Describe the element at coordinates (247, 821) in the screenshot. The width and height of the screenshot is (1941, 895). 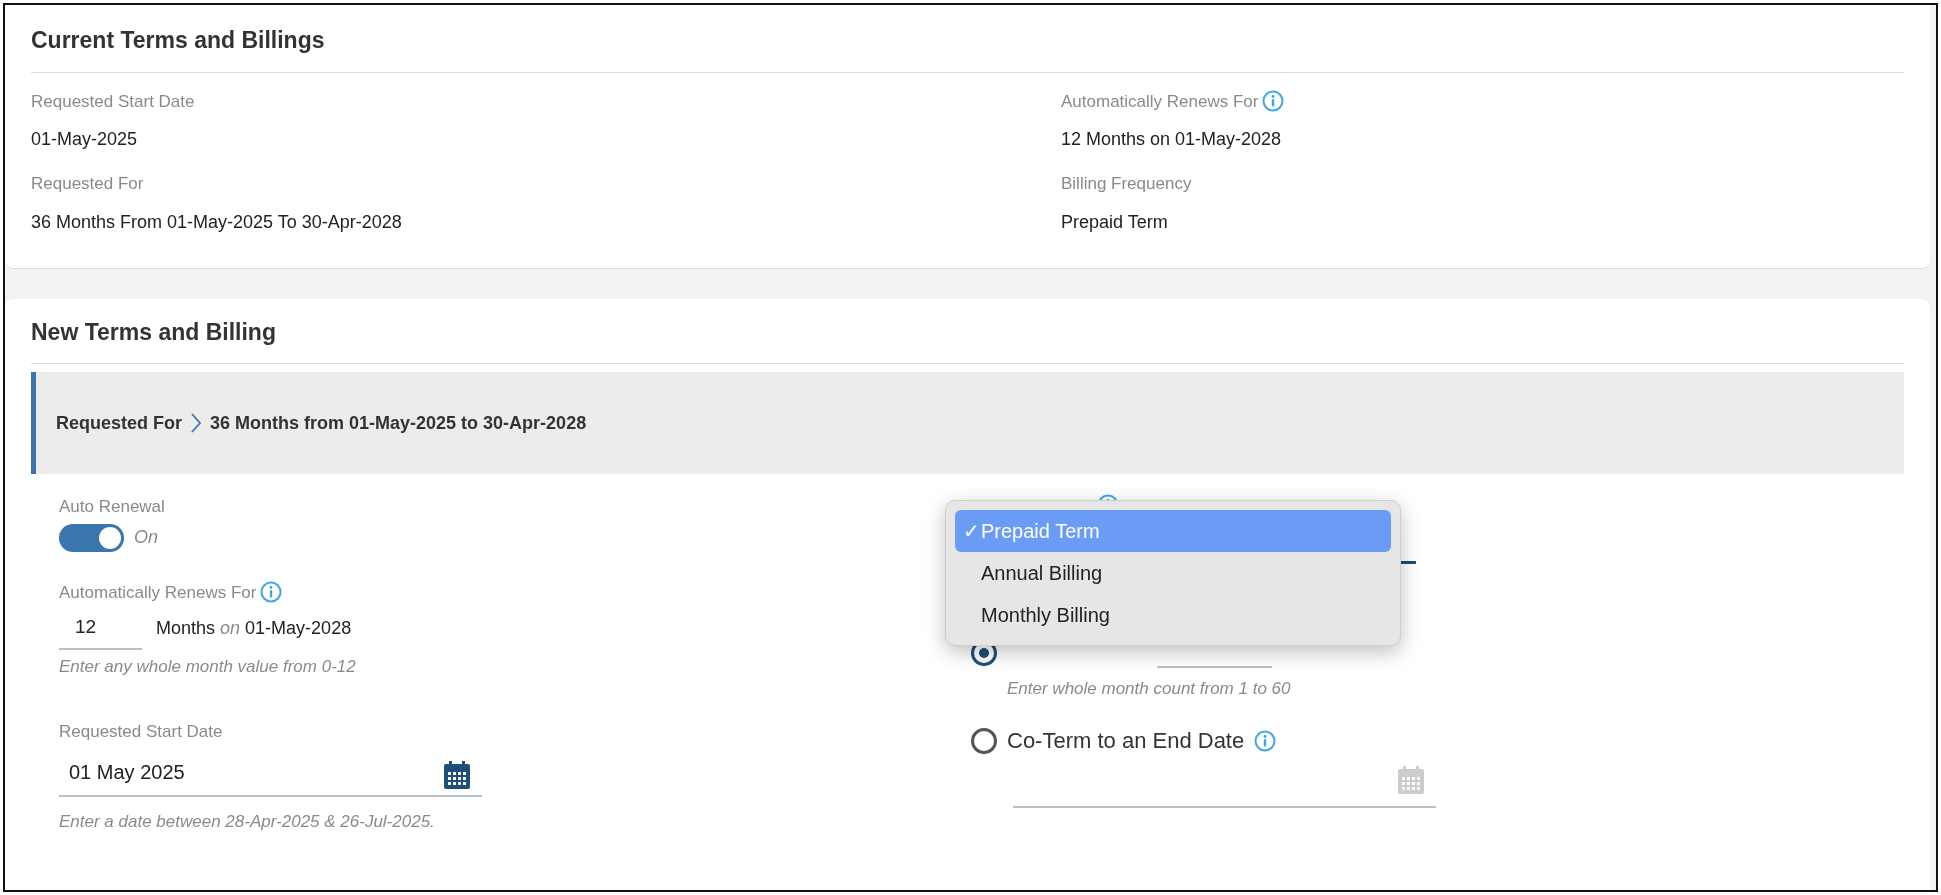
I see `hint-text: Enter a date between 28-Apr-2025 & 26-Jul-2025.` at that location.